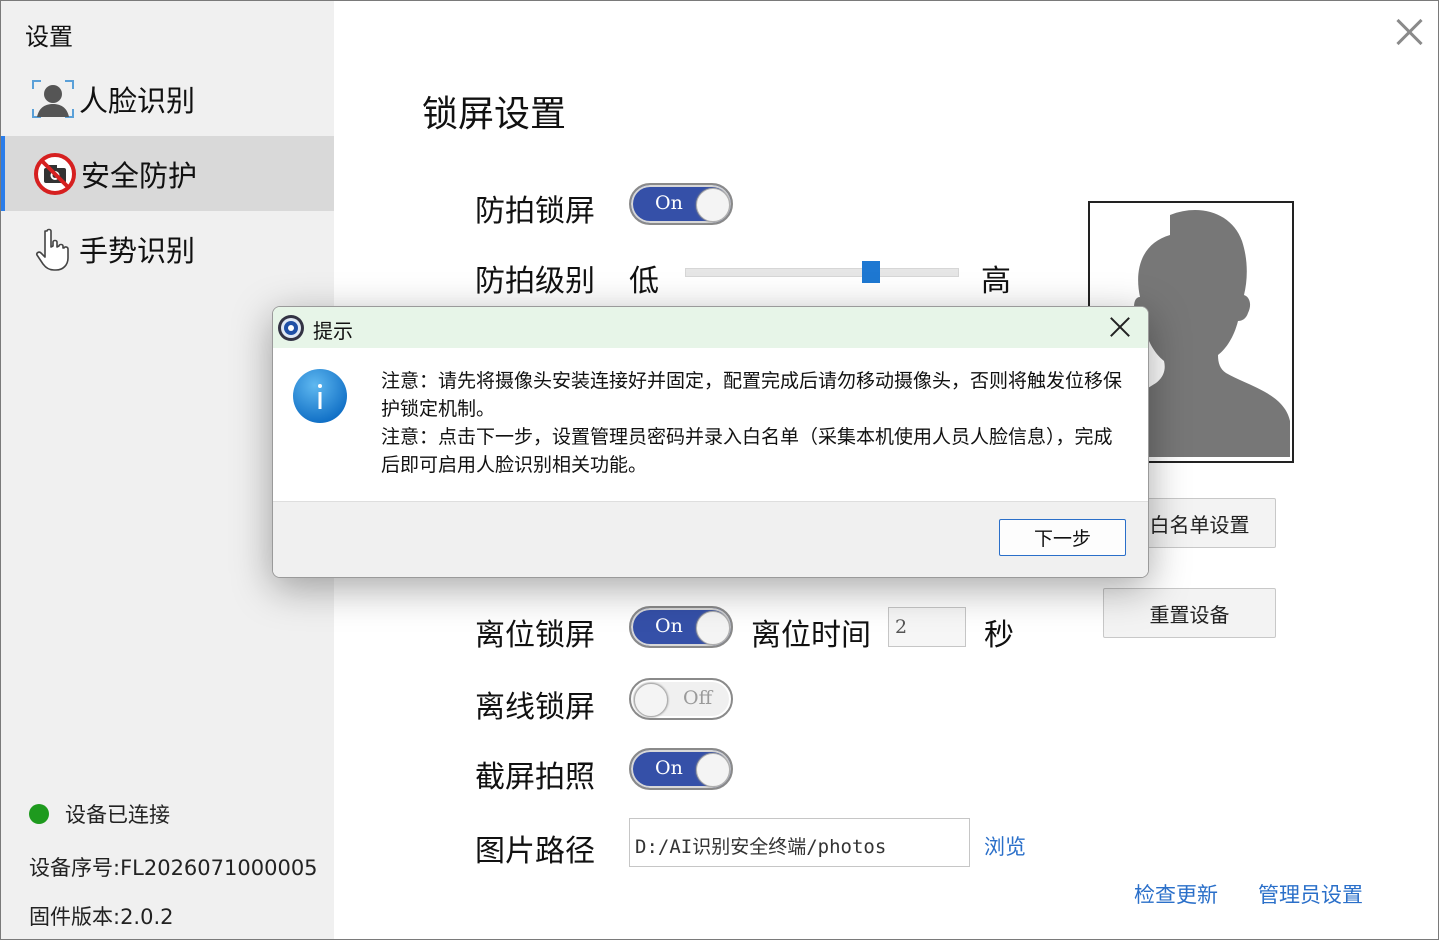 This screenshot has width=1439, height=940. Describe the element at coordinates (535, 211) in the screenshot. I see `anti-photo-lock-label: 防拍锁屏` at that location.